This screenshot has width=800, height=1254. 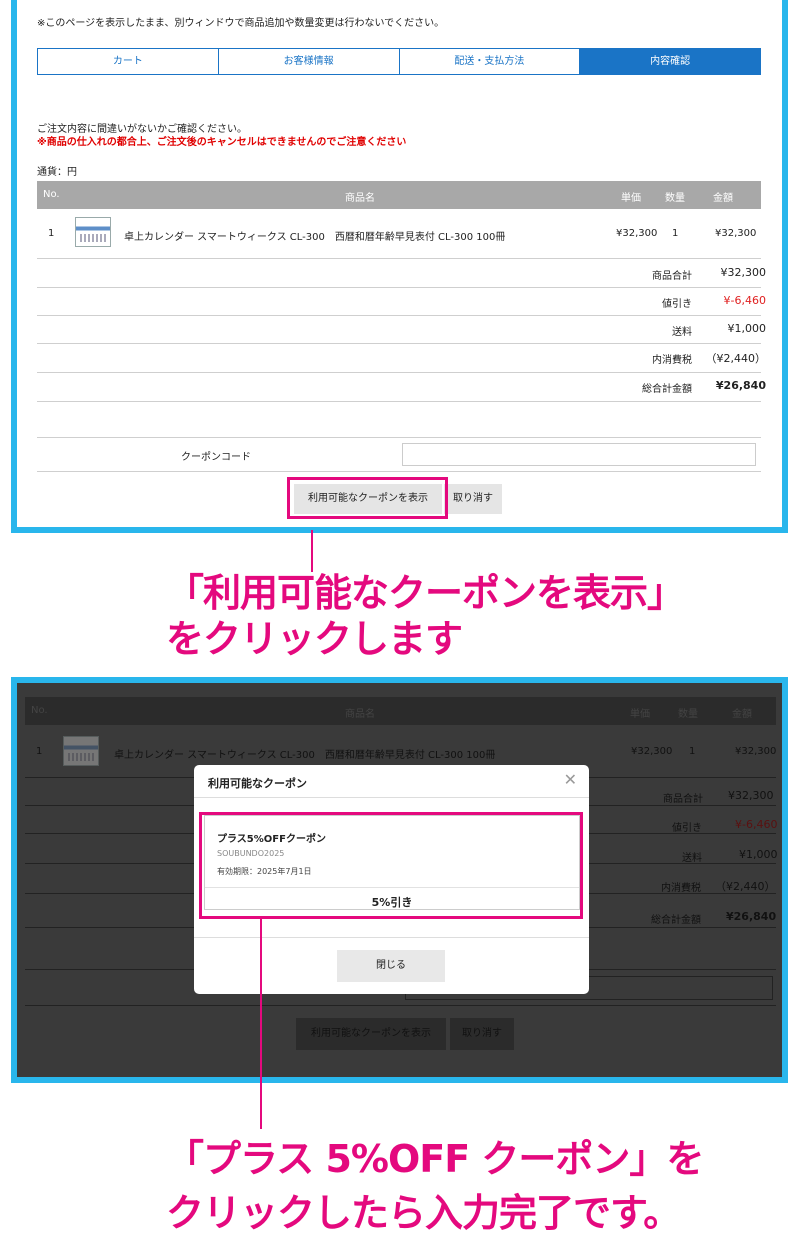 What do you see at coordinates (744, 300) in the screenshot?
I see `discount-value: ¥-6,460` at bounding box center [744, 300].